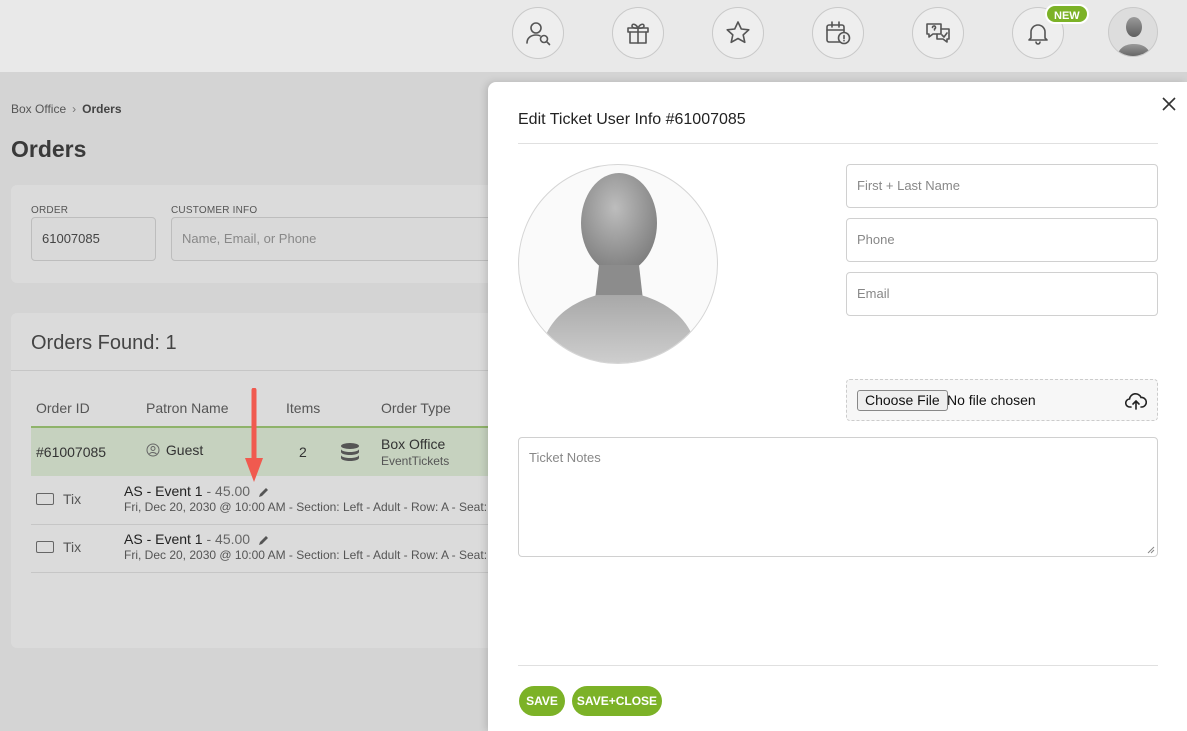 Image resolution: width=1187 pixels, height=731 pixels. I want to click on column-header-items: Items, so click(303, 408).